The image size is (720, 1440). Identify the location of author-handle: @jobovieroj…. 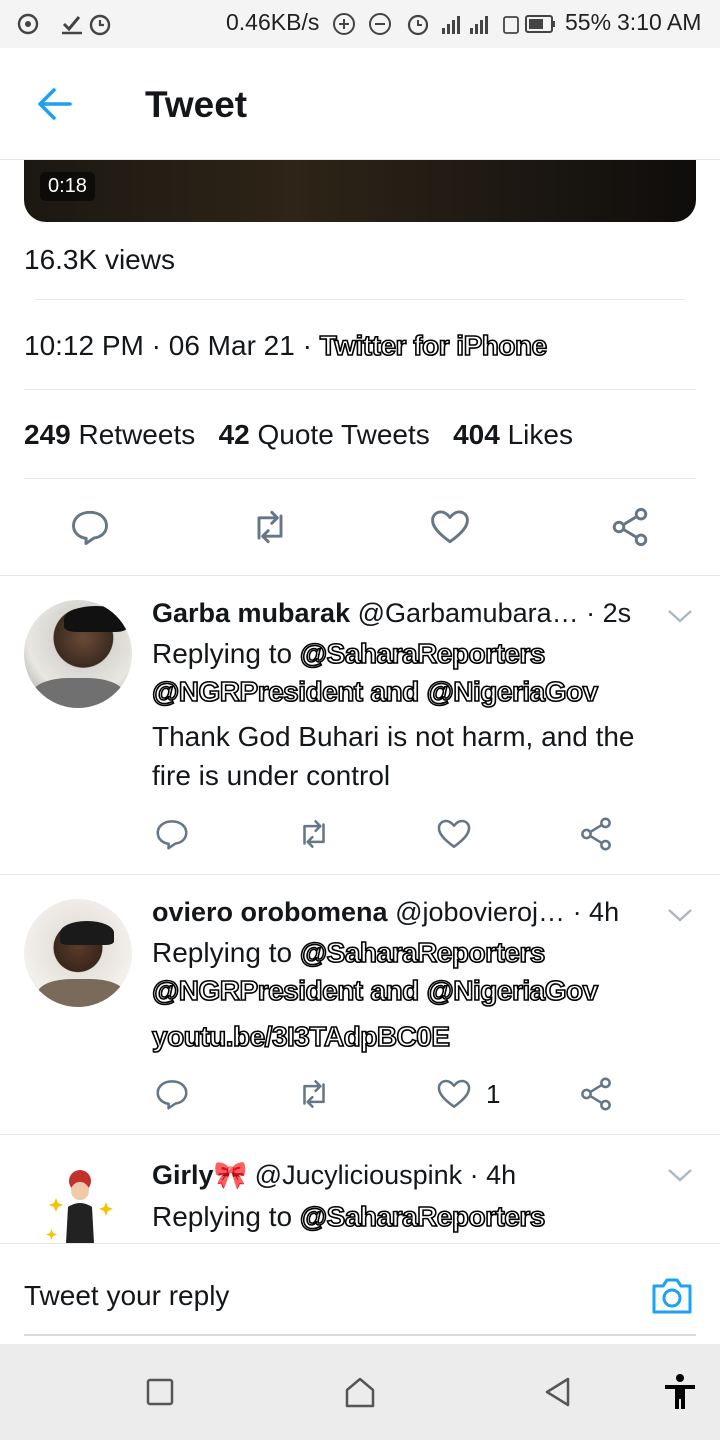
(480, 912).